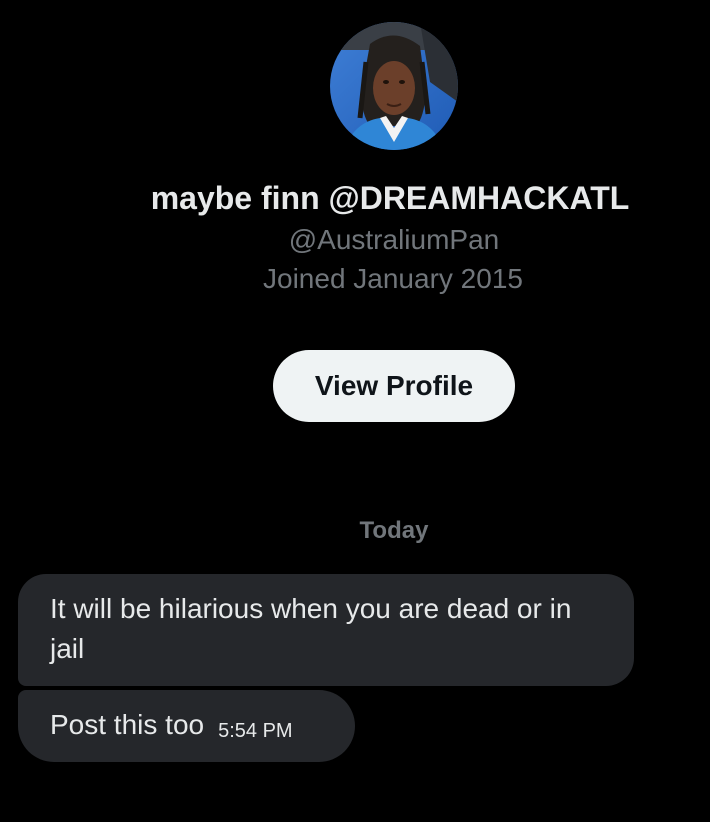 The width and height of the screenshot is (710, 822). What do you see at coordinates (390, 198) in the screenshot?
I see `display-name: maybe finn @DREAMHACKATL` at bounding box center [390, 198].